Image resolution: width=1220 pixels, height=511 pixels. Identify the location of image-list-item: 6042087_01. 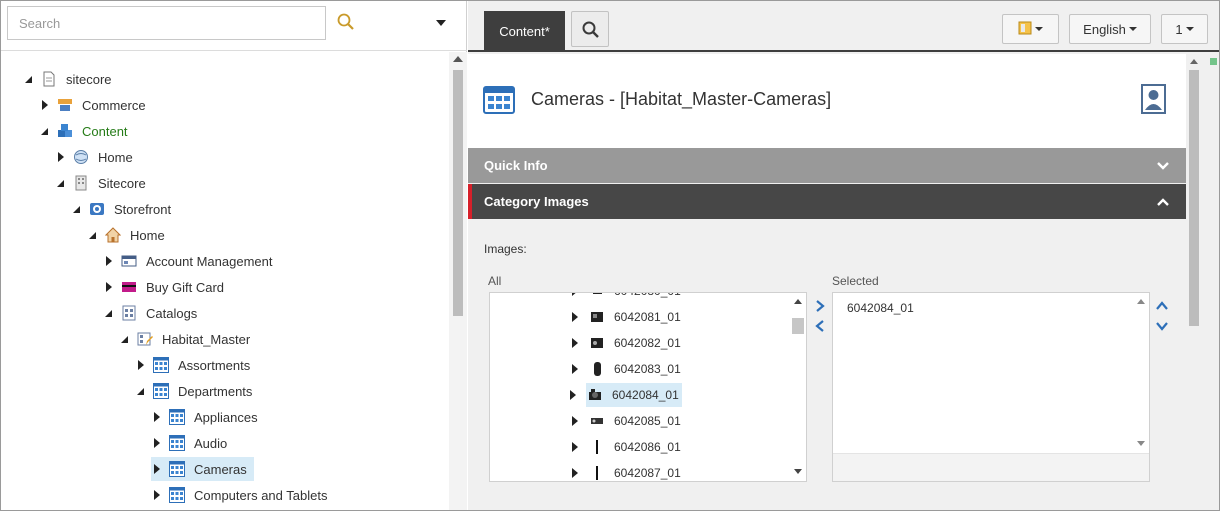
(627, 471).